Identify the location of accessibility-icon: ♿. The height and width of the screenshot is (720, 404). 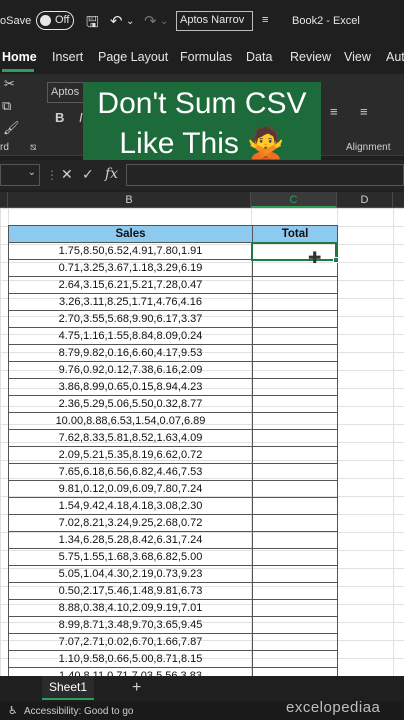
(13, 710).